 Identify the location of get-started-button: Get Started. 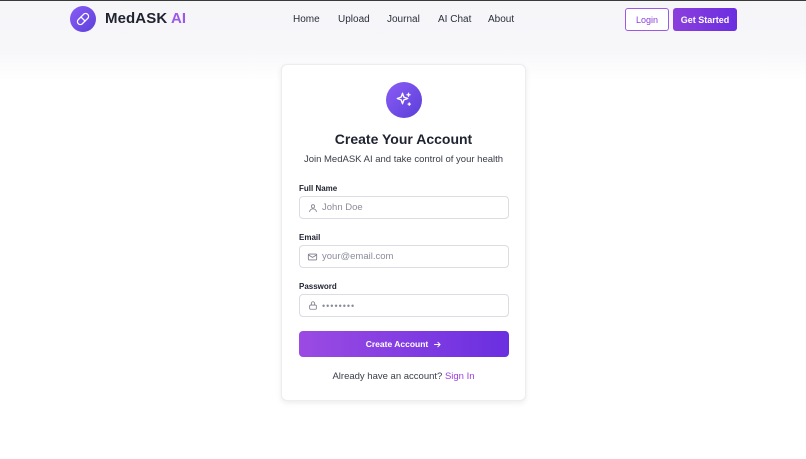
(705, 19).